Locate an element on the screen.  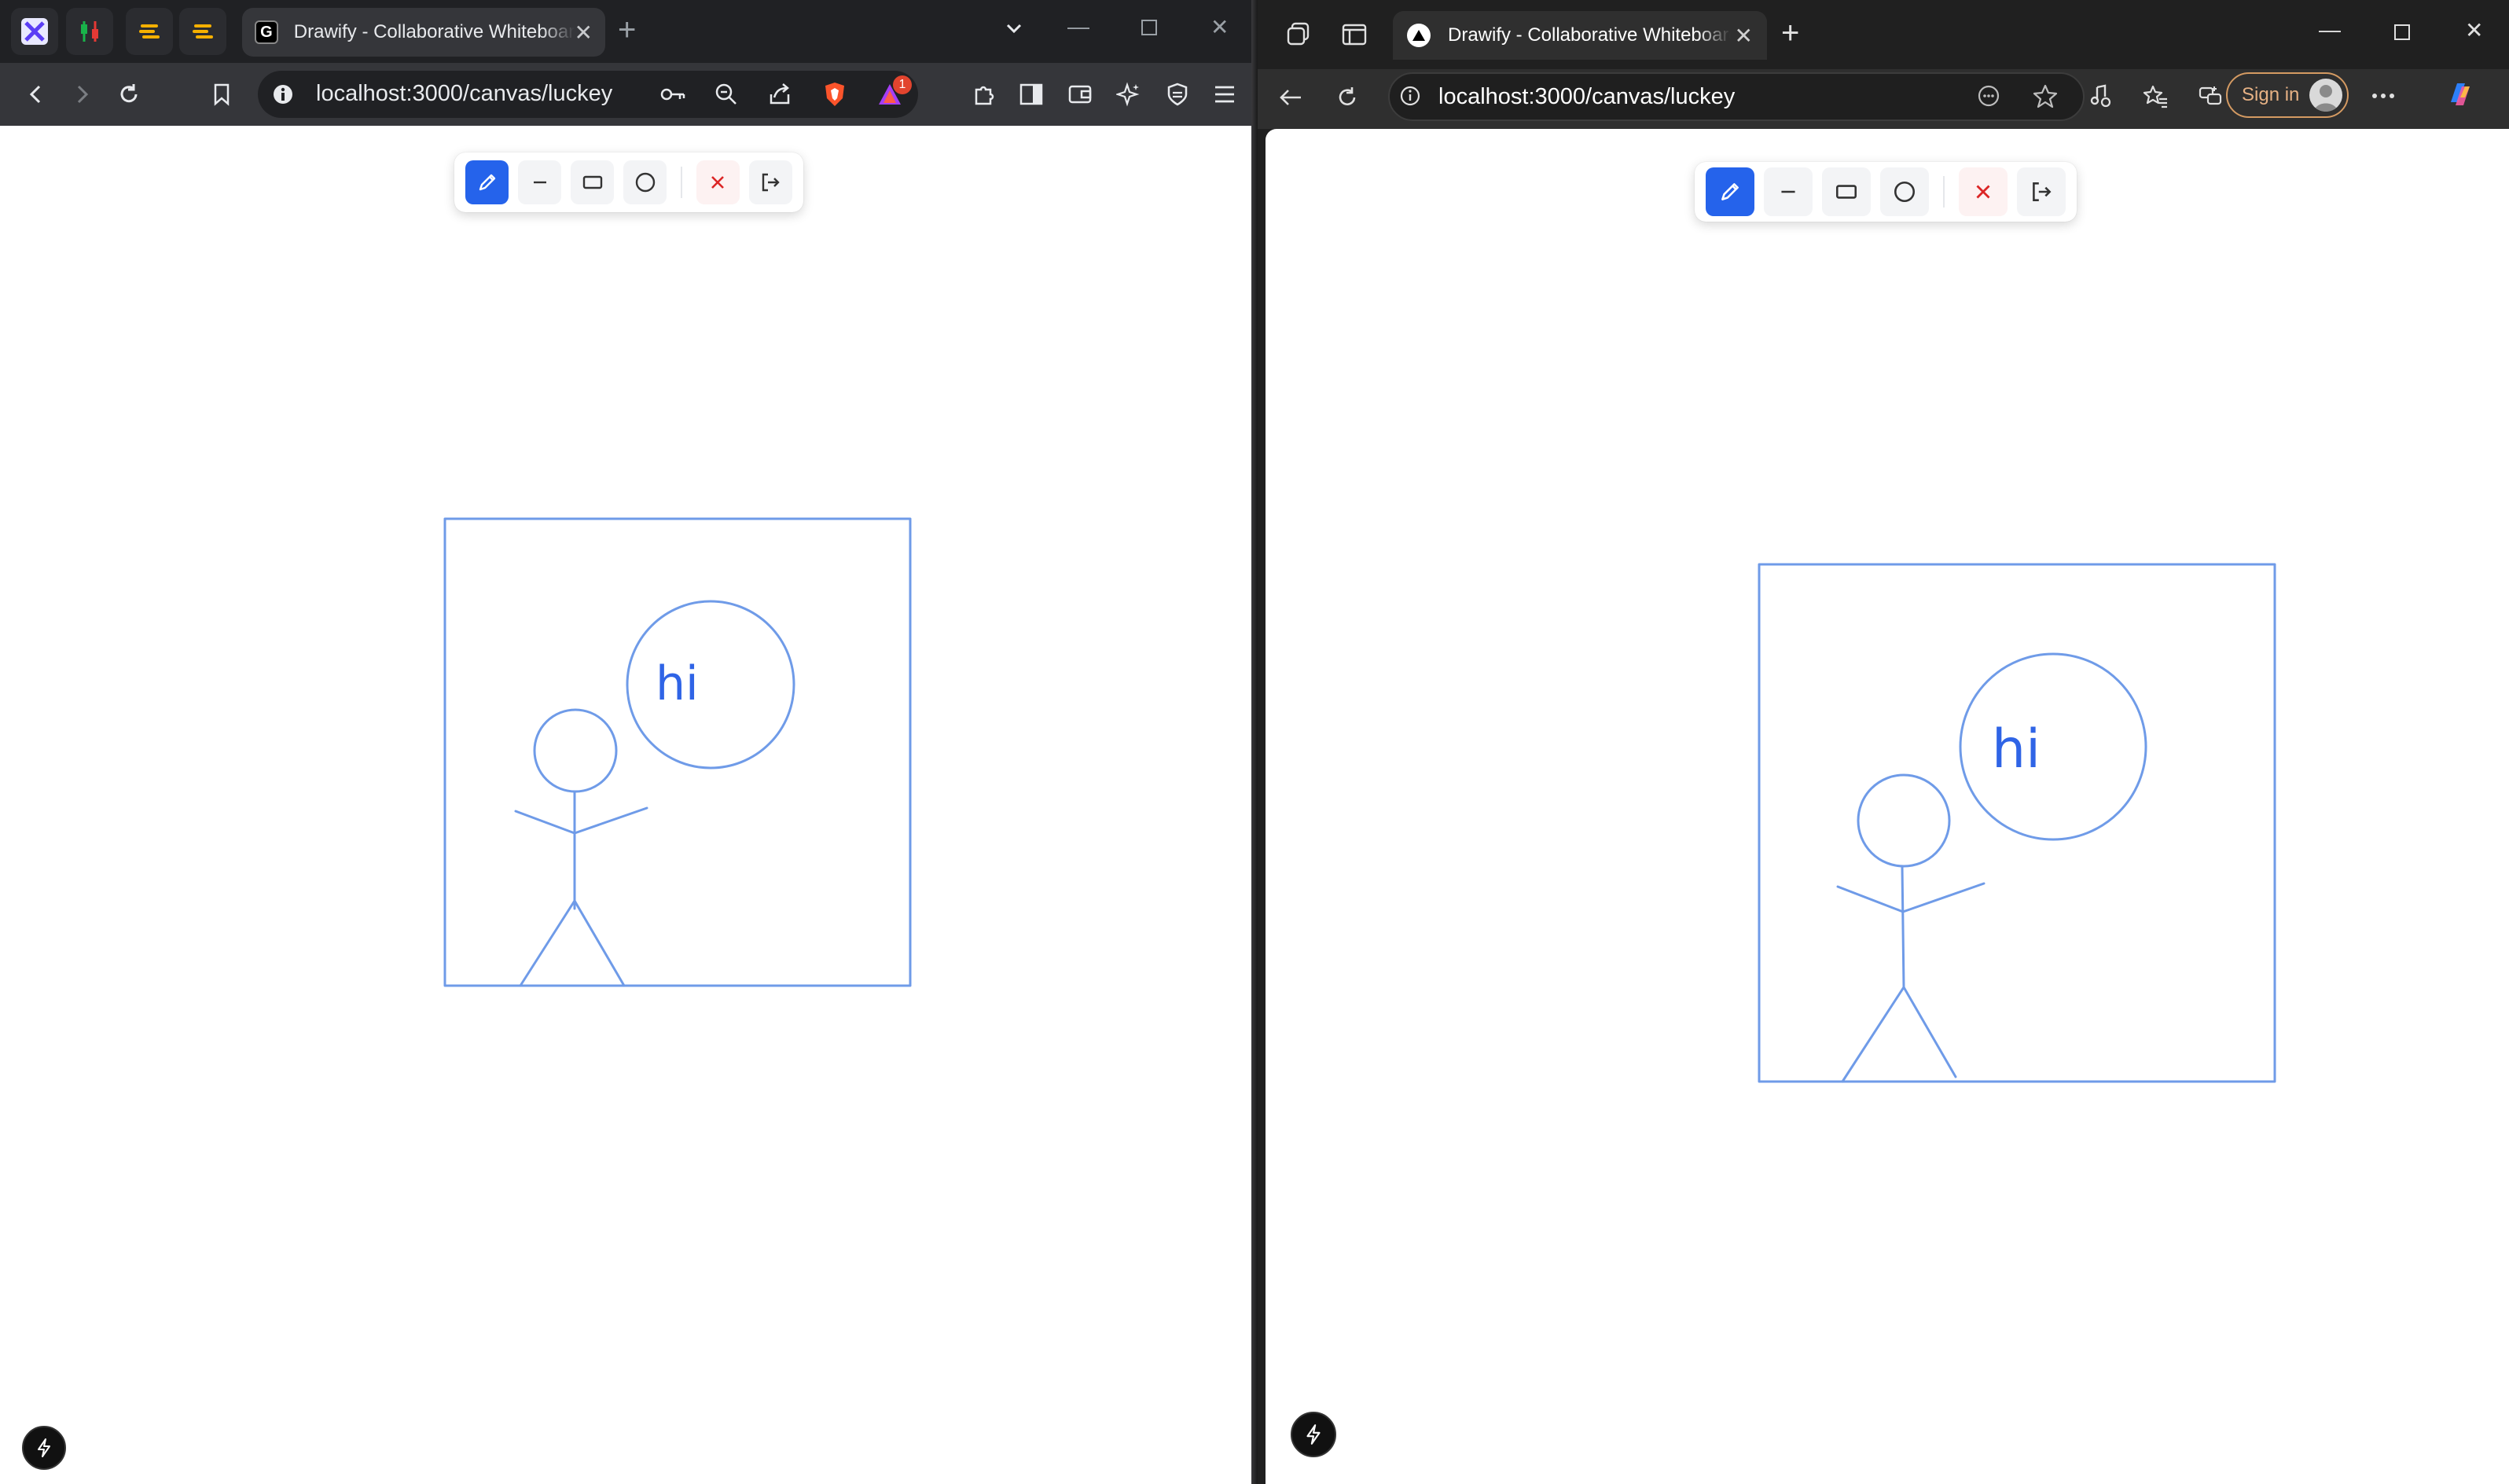
drawn-body-line is located at coordinates (1903, 927).